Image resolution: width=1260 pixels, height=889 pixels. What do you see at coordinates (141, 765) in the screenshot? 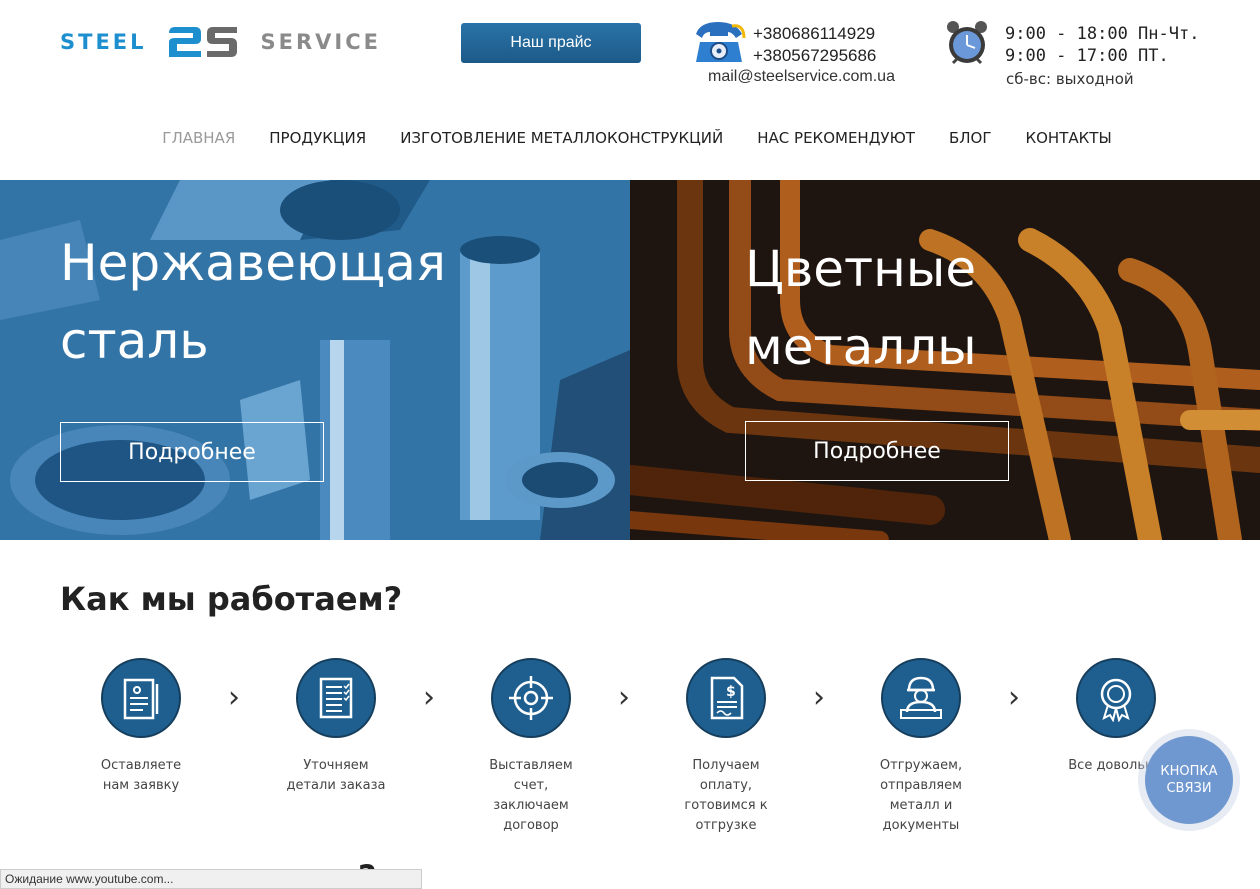
I see `step-label-line: Оставляете` at bounding box center [141, 765].